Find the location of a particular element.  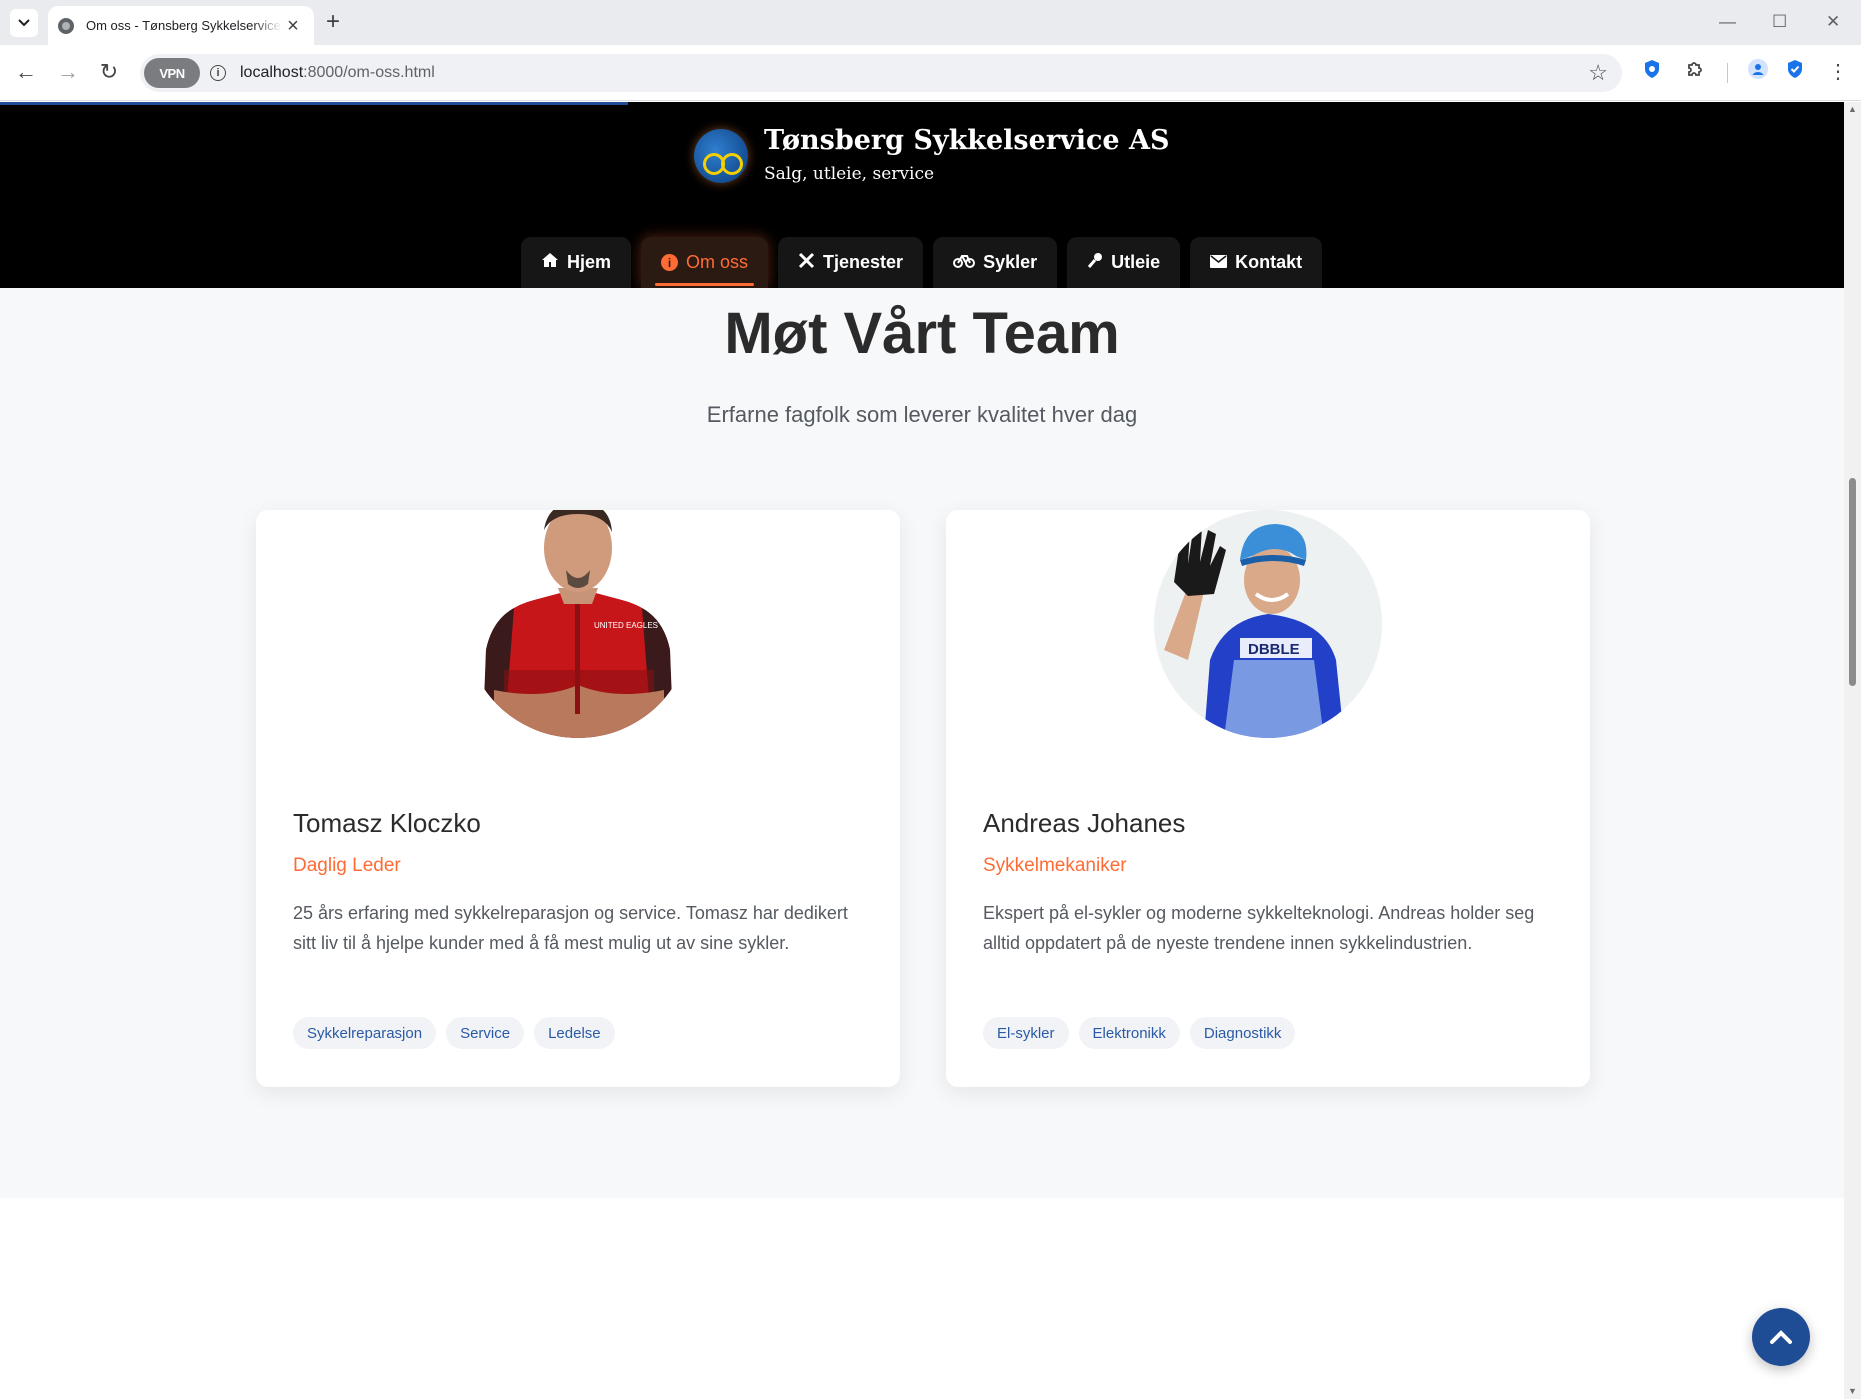

jersey-logo-text: UNITED EAGLES is located at coordinates (626, 625).